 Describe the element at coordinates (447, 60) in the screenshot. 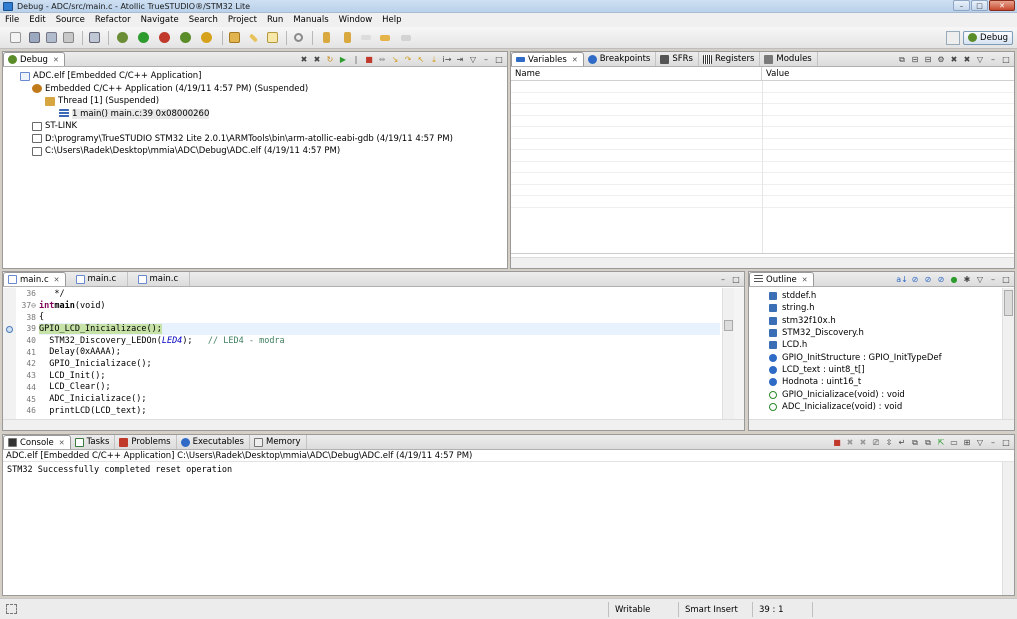

I see `instruction-step-icon: i→` at that location.